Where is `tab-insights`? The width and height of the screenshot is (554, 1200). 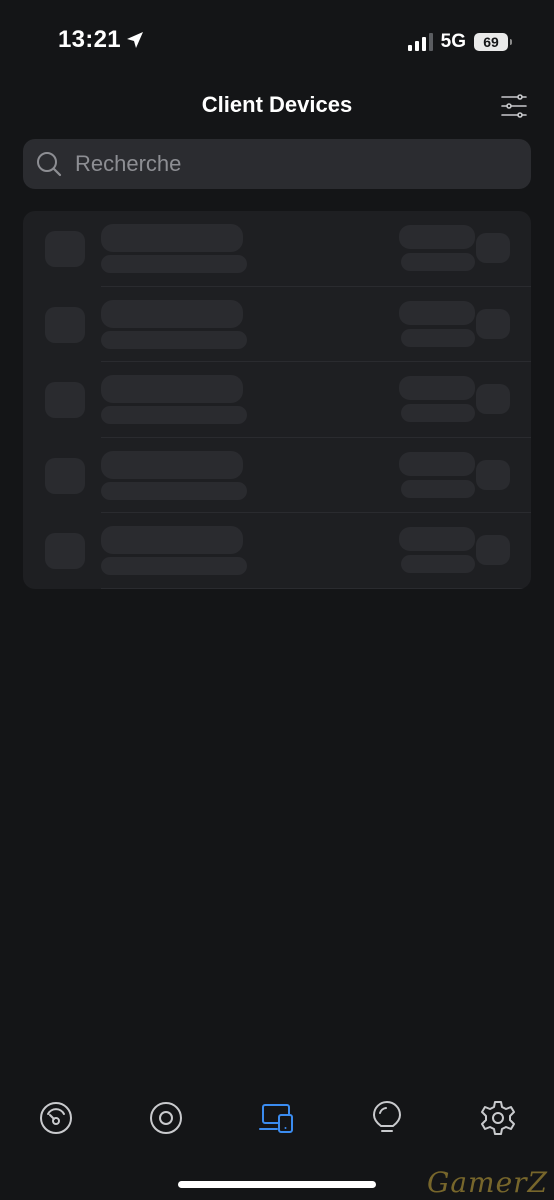
tab-insights is located at coordinates (387, 1118).